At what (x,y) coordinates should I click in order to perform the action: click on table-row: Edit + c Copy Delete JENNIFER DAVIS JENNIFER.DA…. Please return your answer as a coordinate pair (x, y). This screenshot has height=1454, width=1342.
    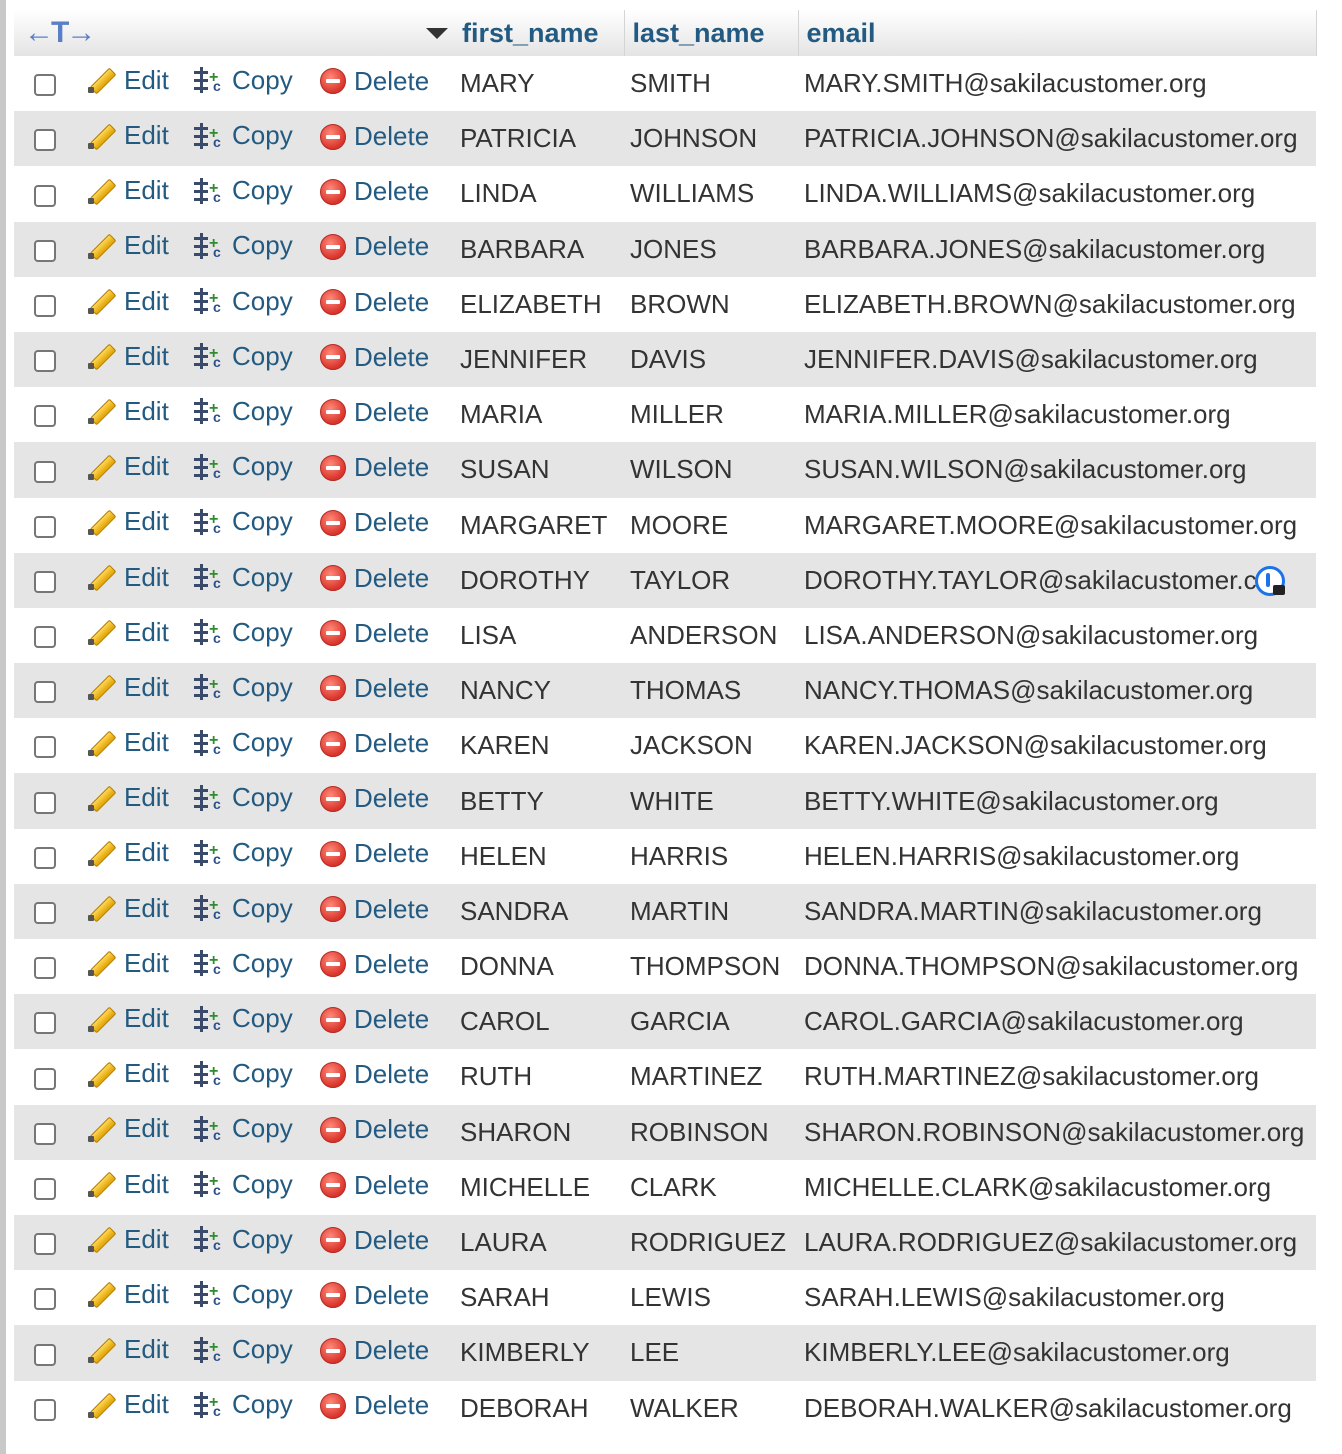
    Looking at the image, I should click on (665, 359).